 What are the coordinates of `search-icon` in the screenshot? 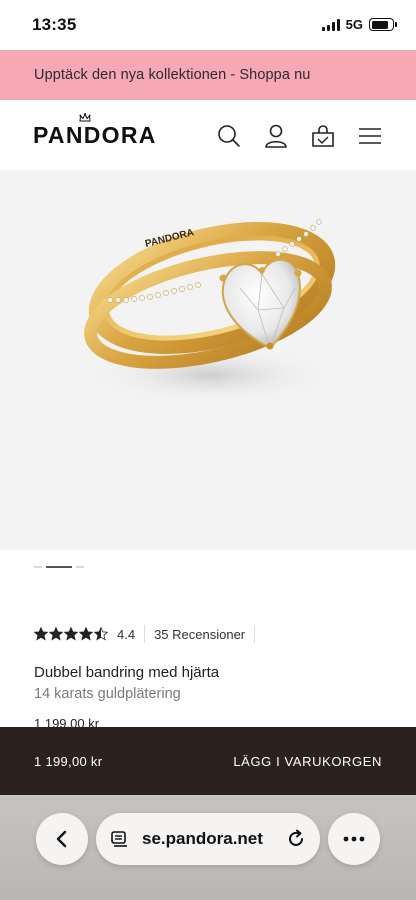 It's located at (229, 136).